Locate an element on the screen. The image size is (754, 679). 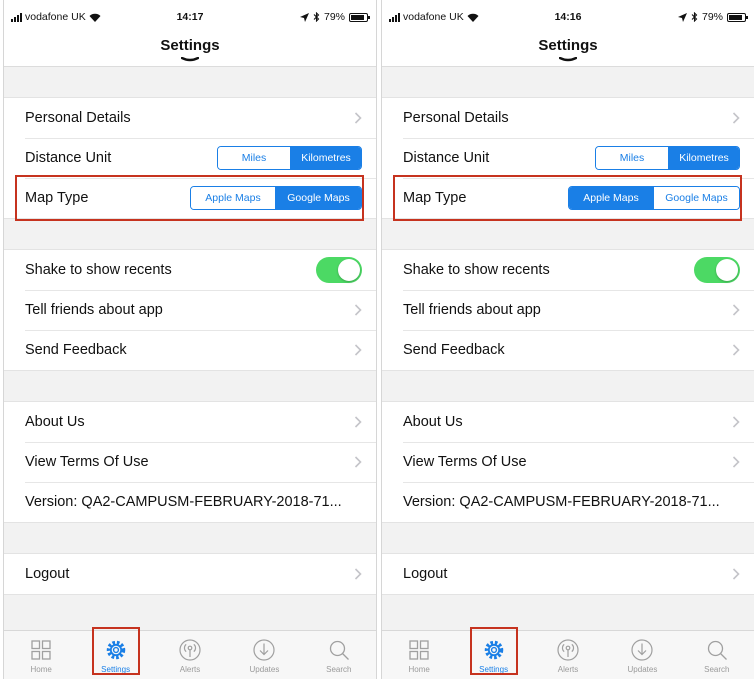
broadcast-icon is located at coordinates (568, 650).